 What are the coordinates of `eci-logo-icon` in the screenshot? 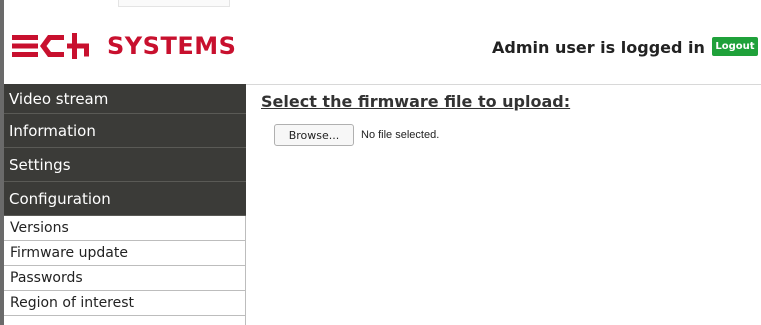 It's located at (50, 46).